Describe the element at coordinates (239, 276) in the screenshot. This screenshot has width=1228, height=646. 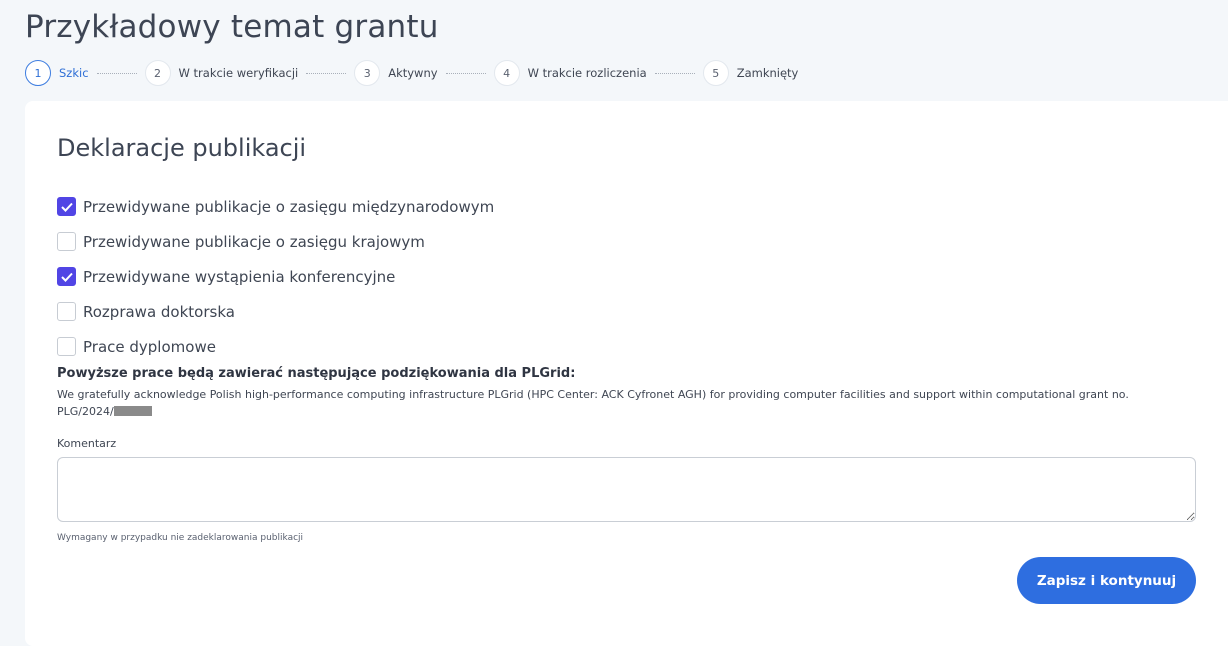
I see `checkbox-label: Przewidywane wystąpienia konferencyjne` at that location.